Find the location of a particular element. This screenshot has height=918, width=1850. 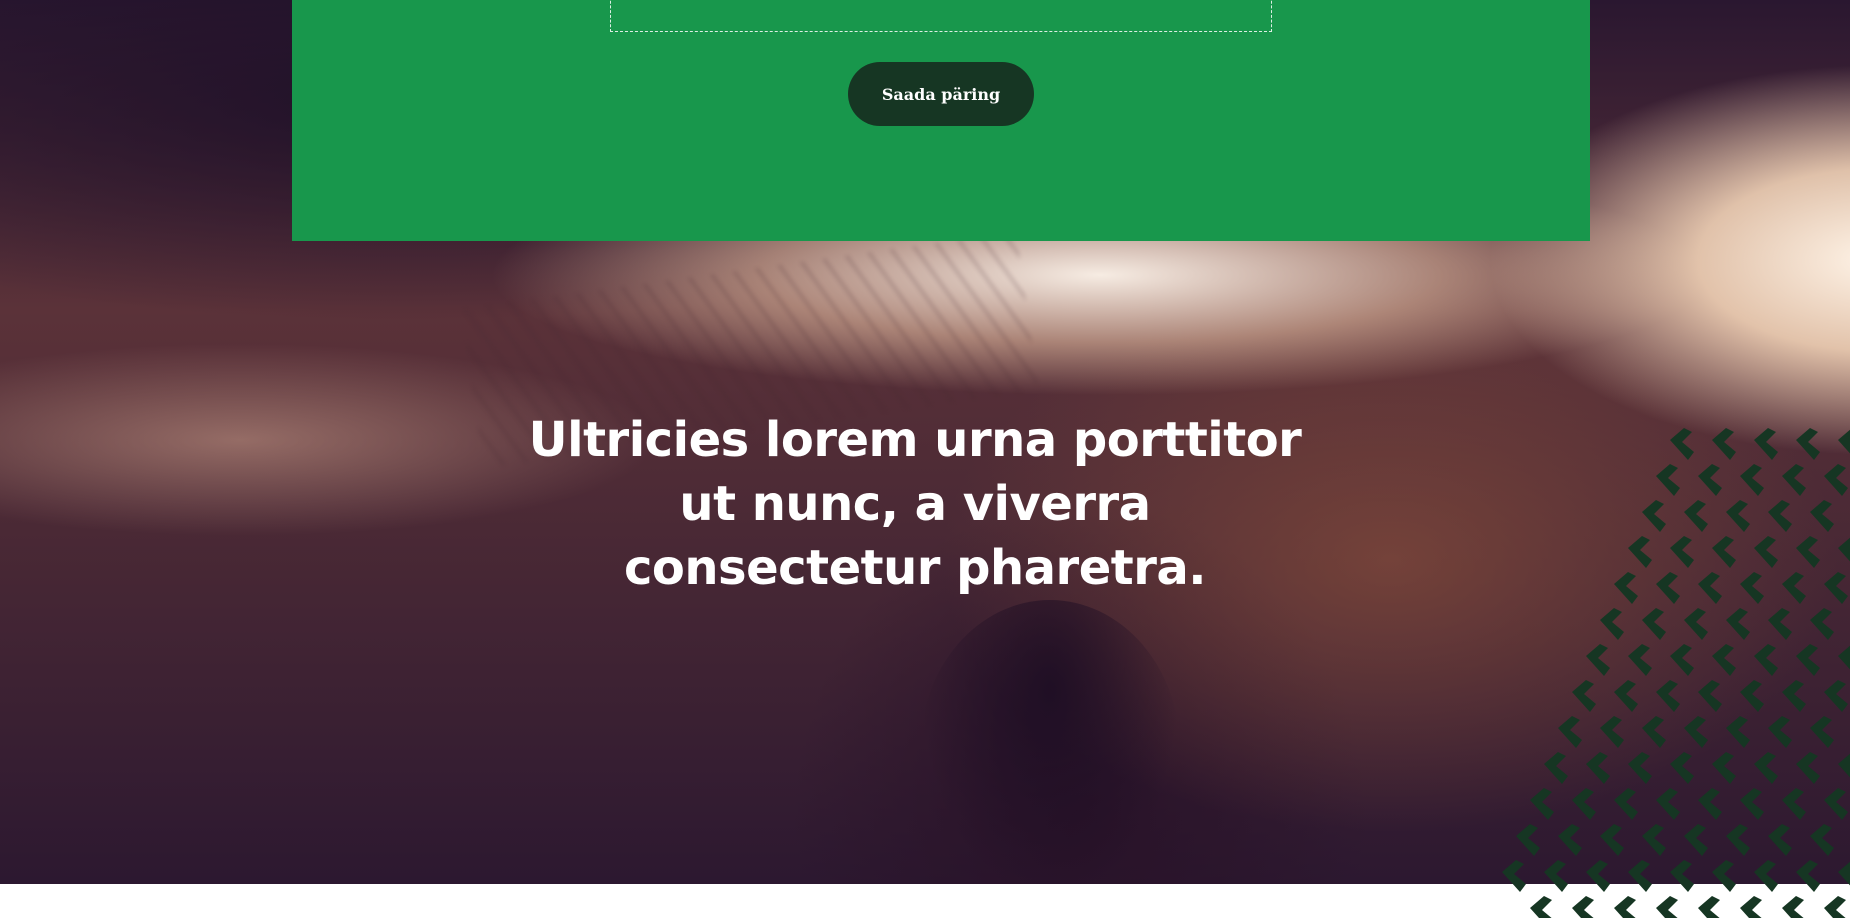

leaf-pattern-icon is located at coordinates (1676, 673).